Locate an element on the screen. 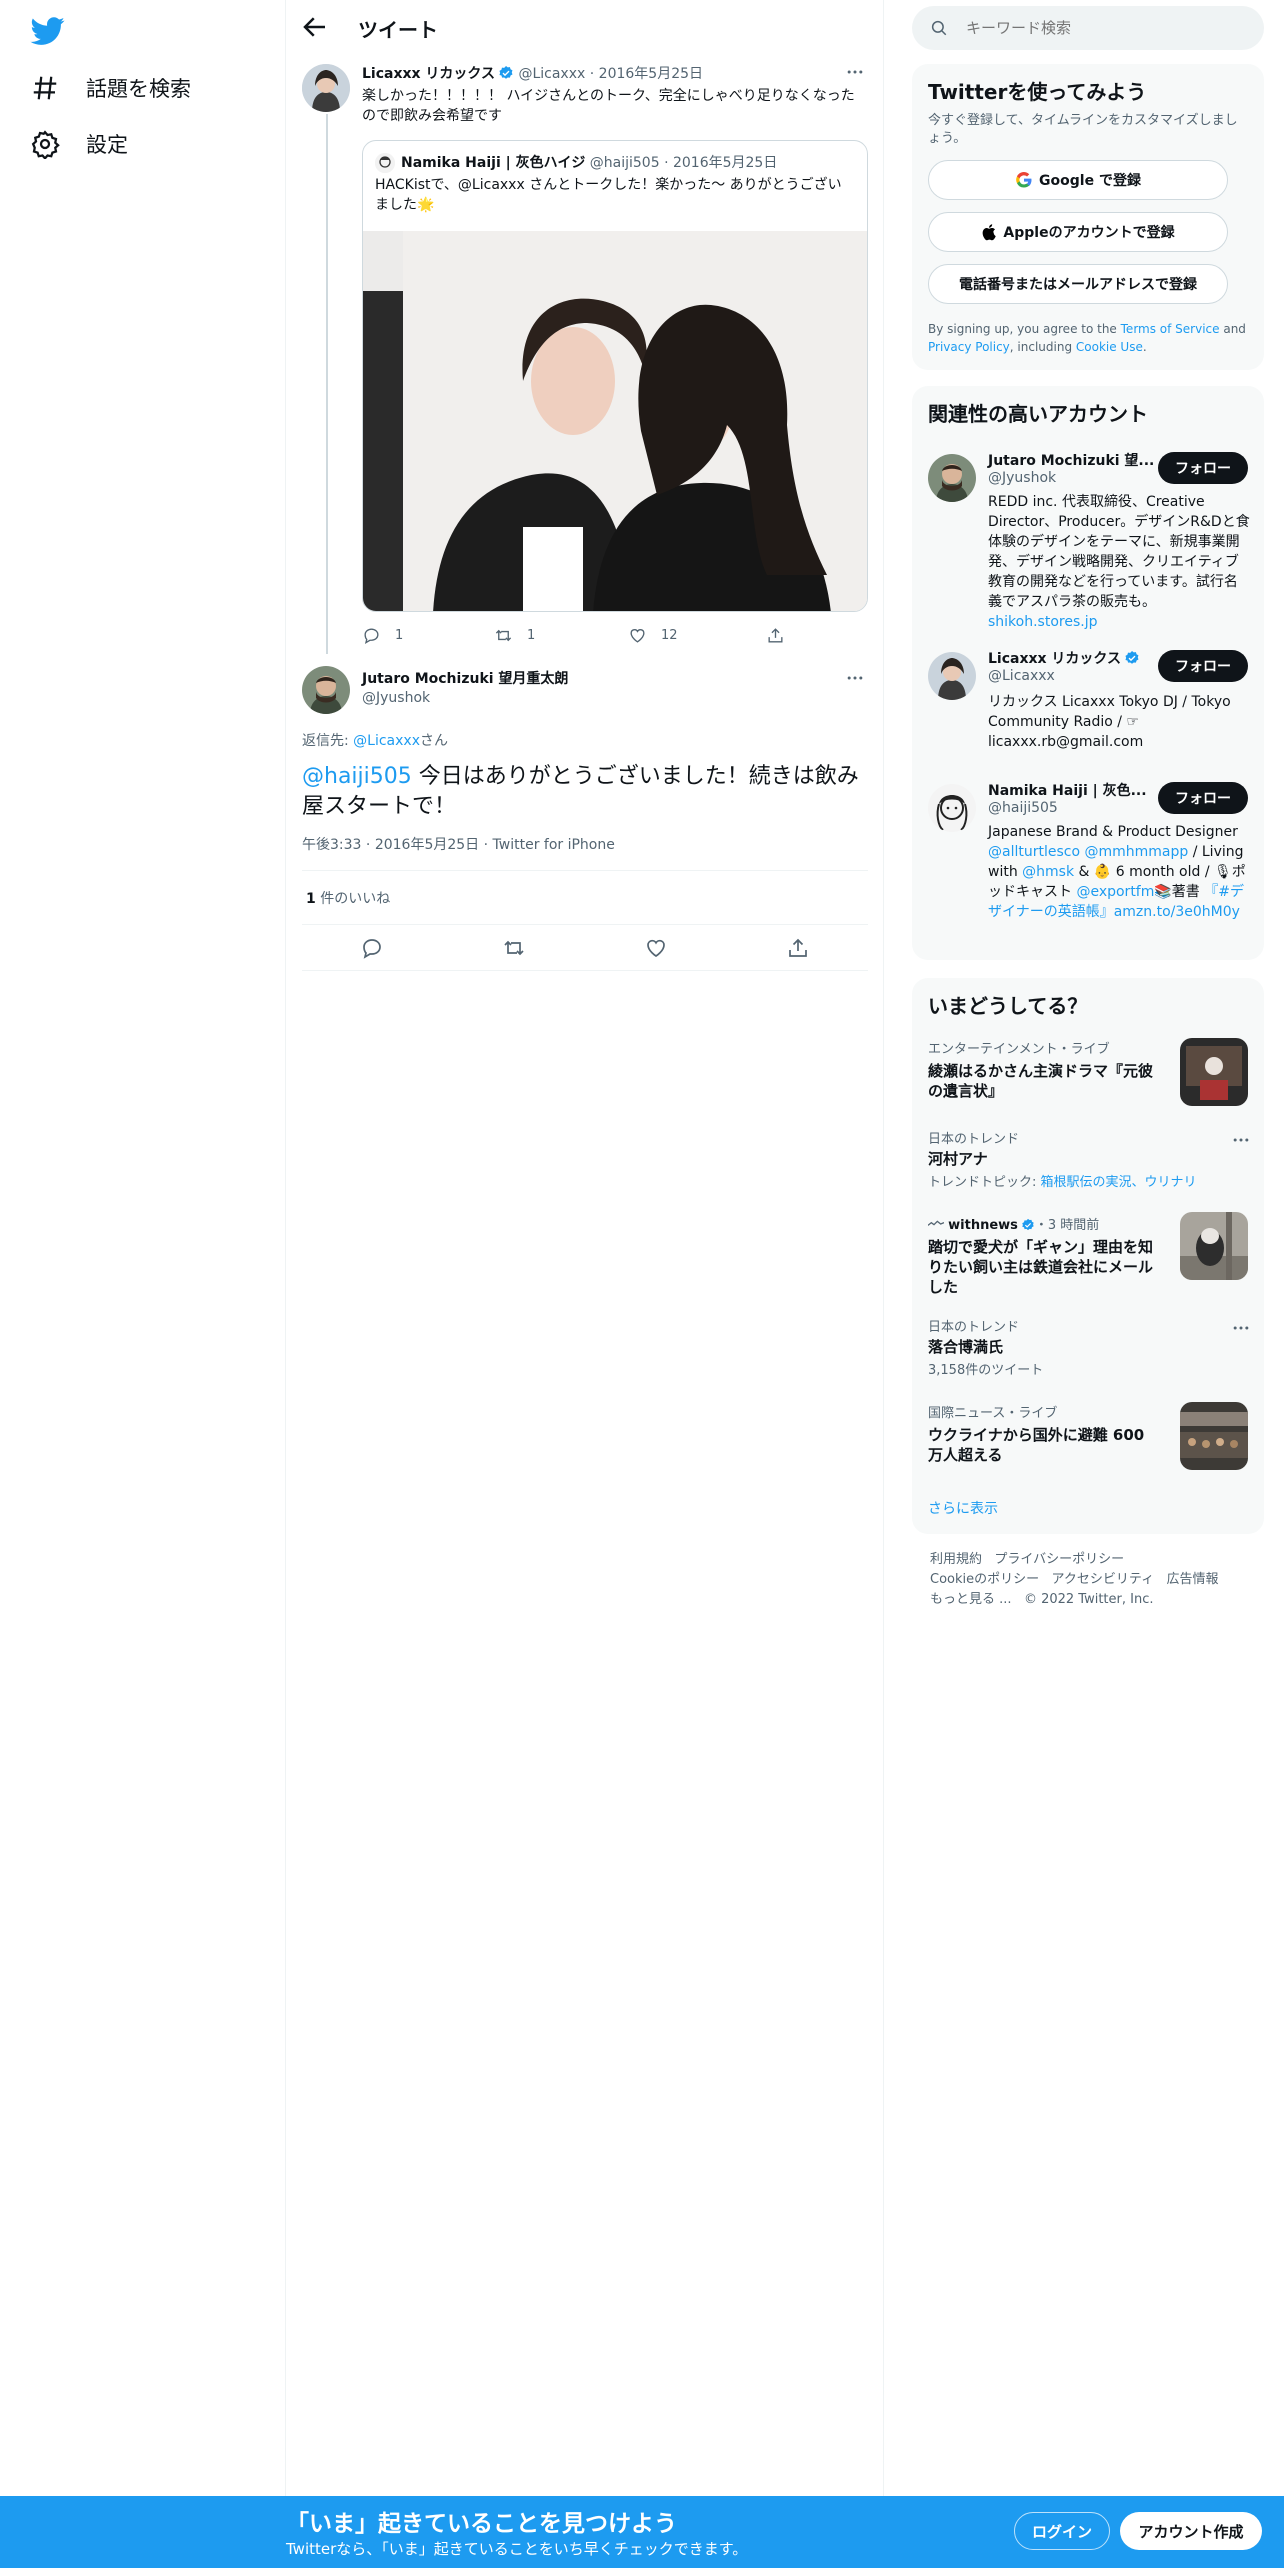  trend-title: ウクライナから国外に避難 600万人超える is located at coordinates (1036, 1445).